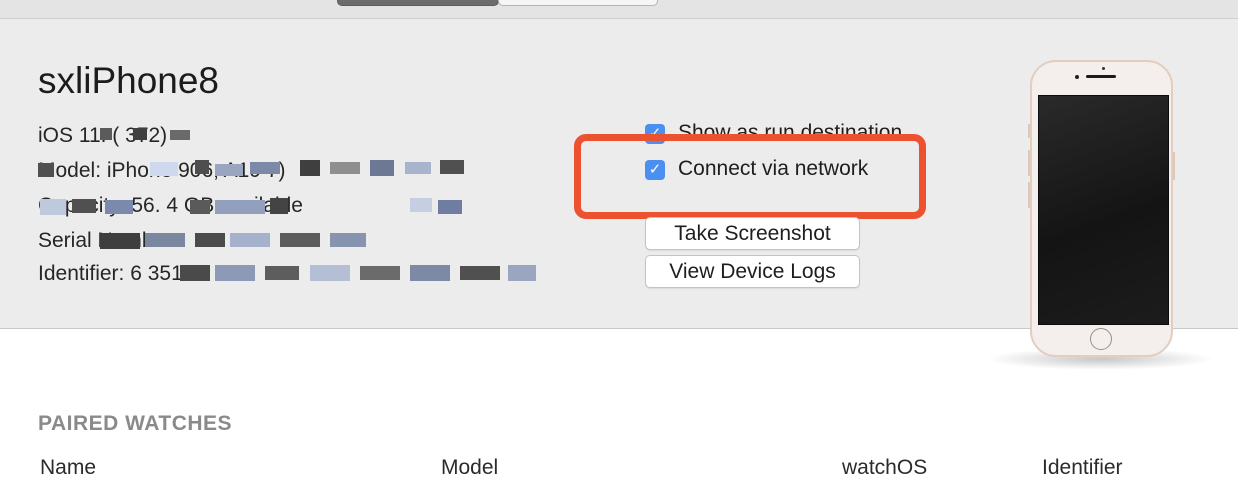 The height and width of the screenshot is (480, 1238). I want to click on segment-simulators, so click(578, 3).